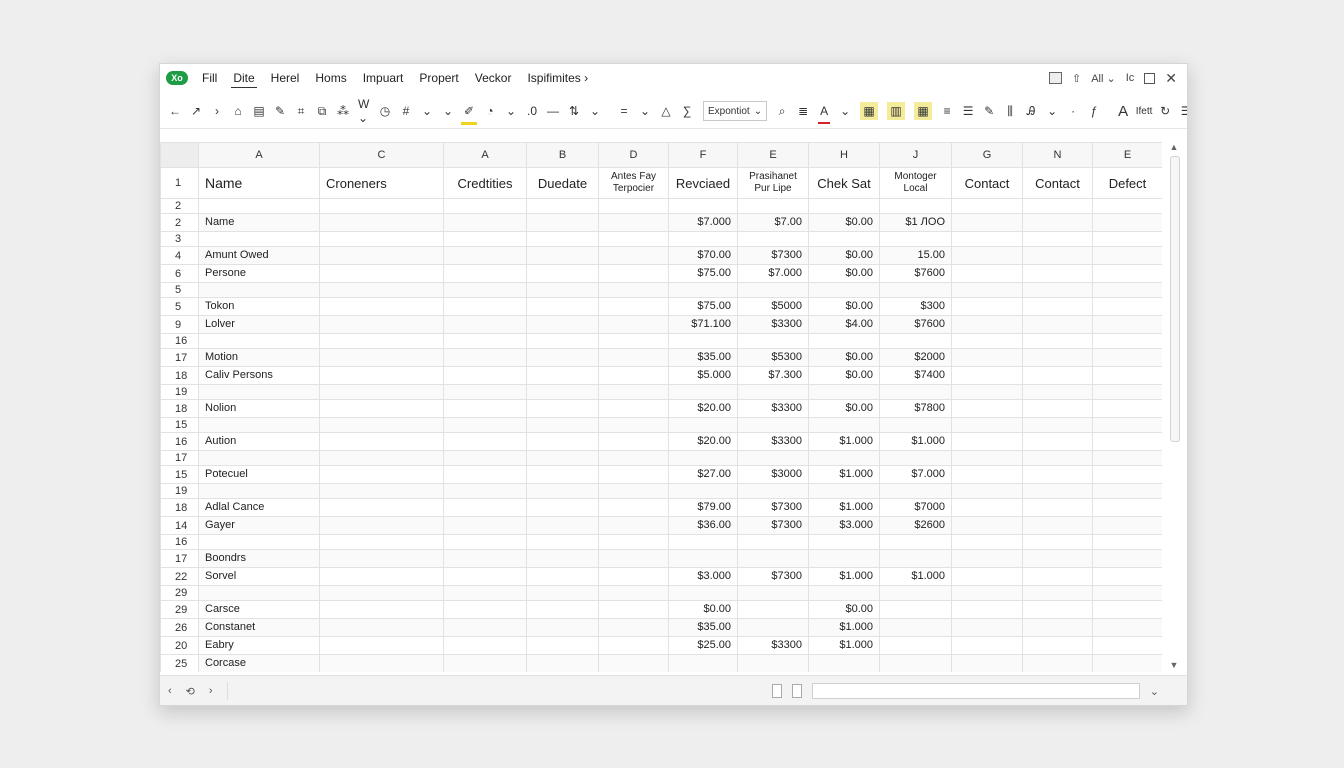 This screenshot has height=768, width=1344. Describe the element at coordinates (1094, 111) in the screenshot. I see `function-icon: ƒ` at that location.